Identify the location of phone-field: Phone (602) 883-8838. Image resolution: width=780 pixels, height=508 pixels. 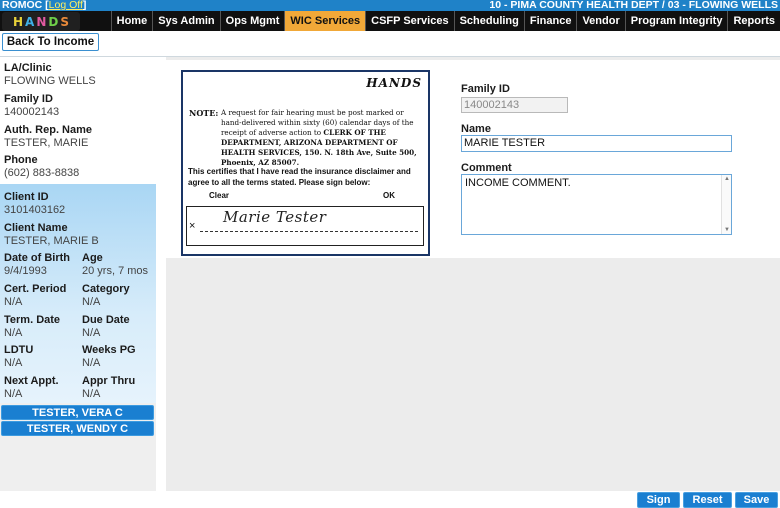
(41, 166).